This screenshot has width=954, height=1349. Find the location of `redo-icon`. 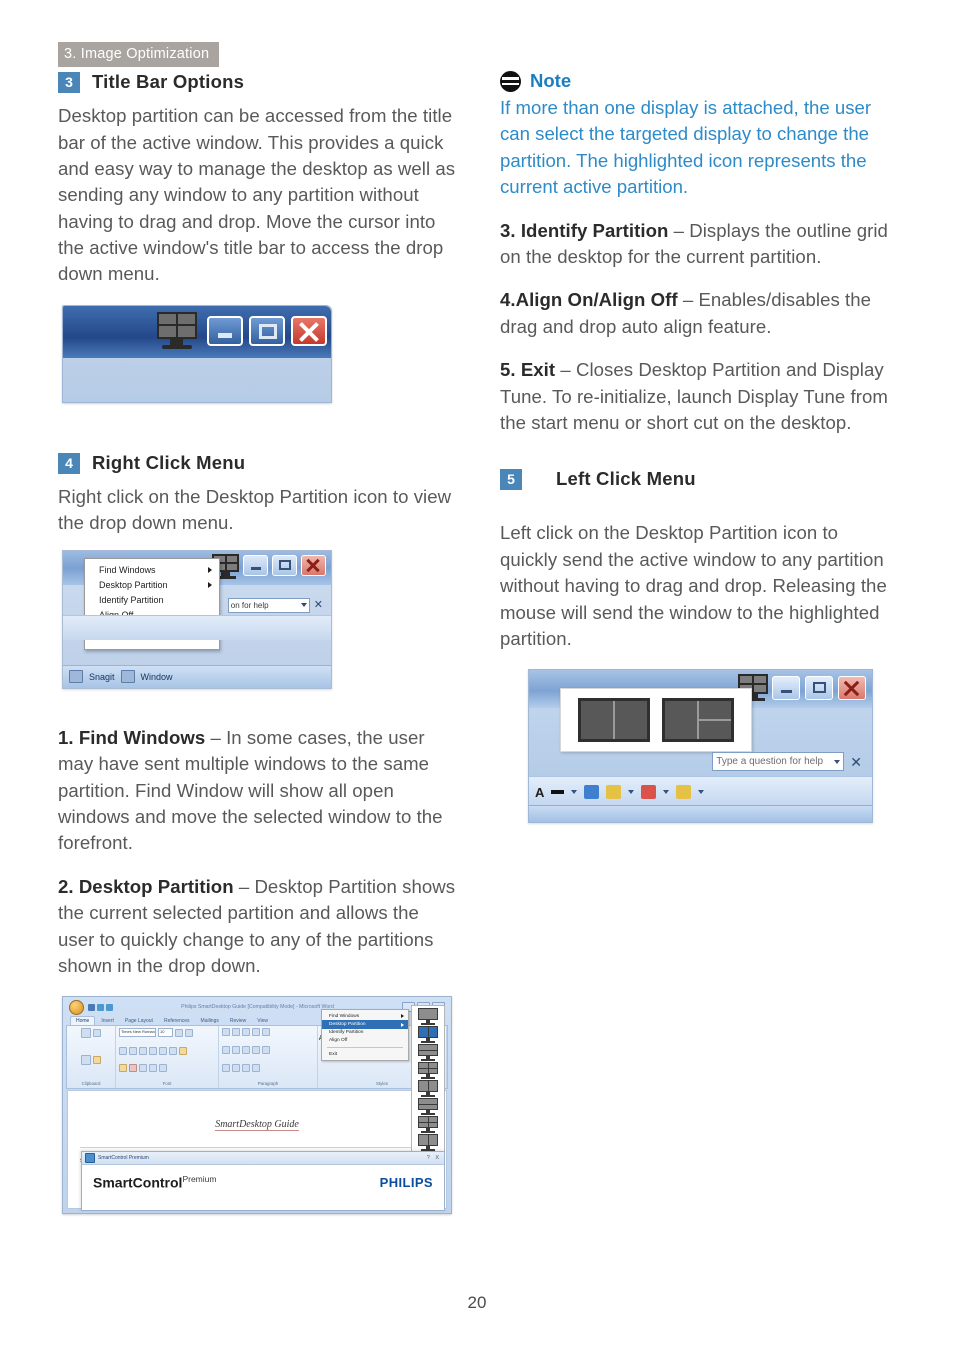

redo-icon is located at coordinates (109, 1007).